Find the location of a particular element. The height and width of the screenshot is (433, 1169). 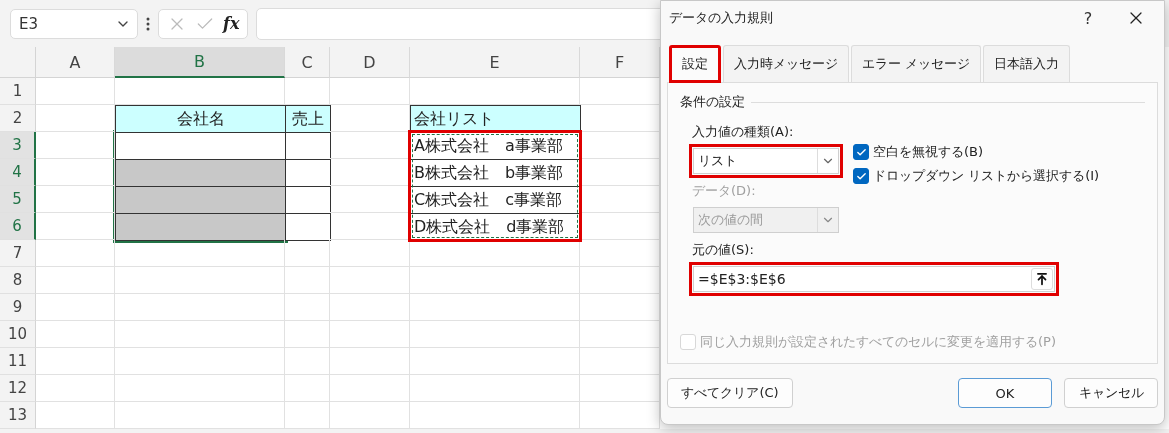

column-header: D is located at coordinates (370, 62).